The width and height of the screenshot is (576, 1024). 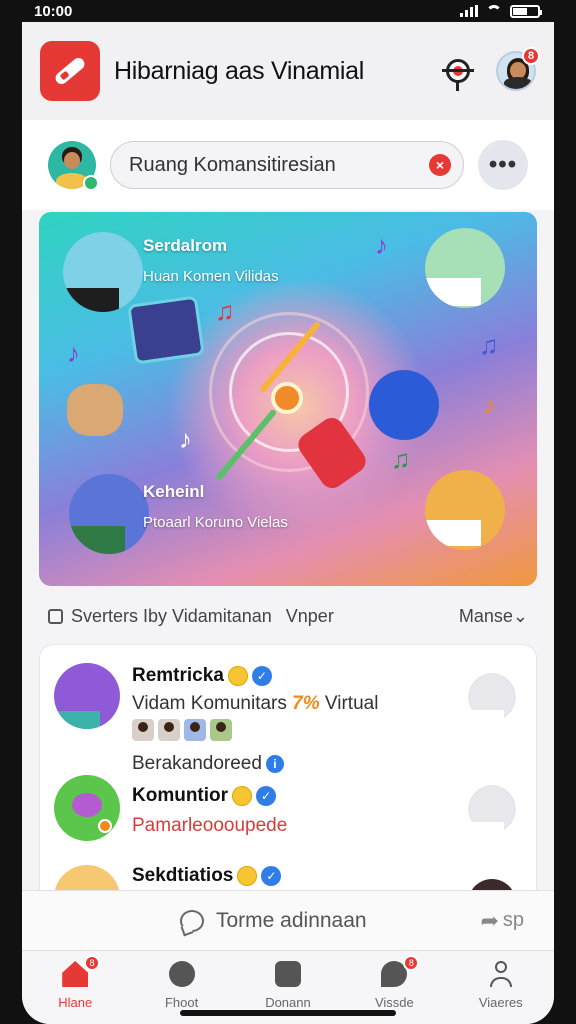 What do you see at coordinates (531, 56) in the screenshot?
I see `profile-badge: 8` at bounding box center [531, 56].